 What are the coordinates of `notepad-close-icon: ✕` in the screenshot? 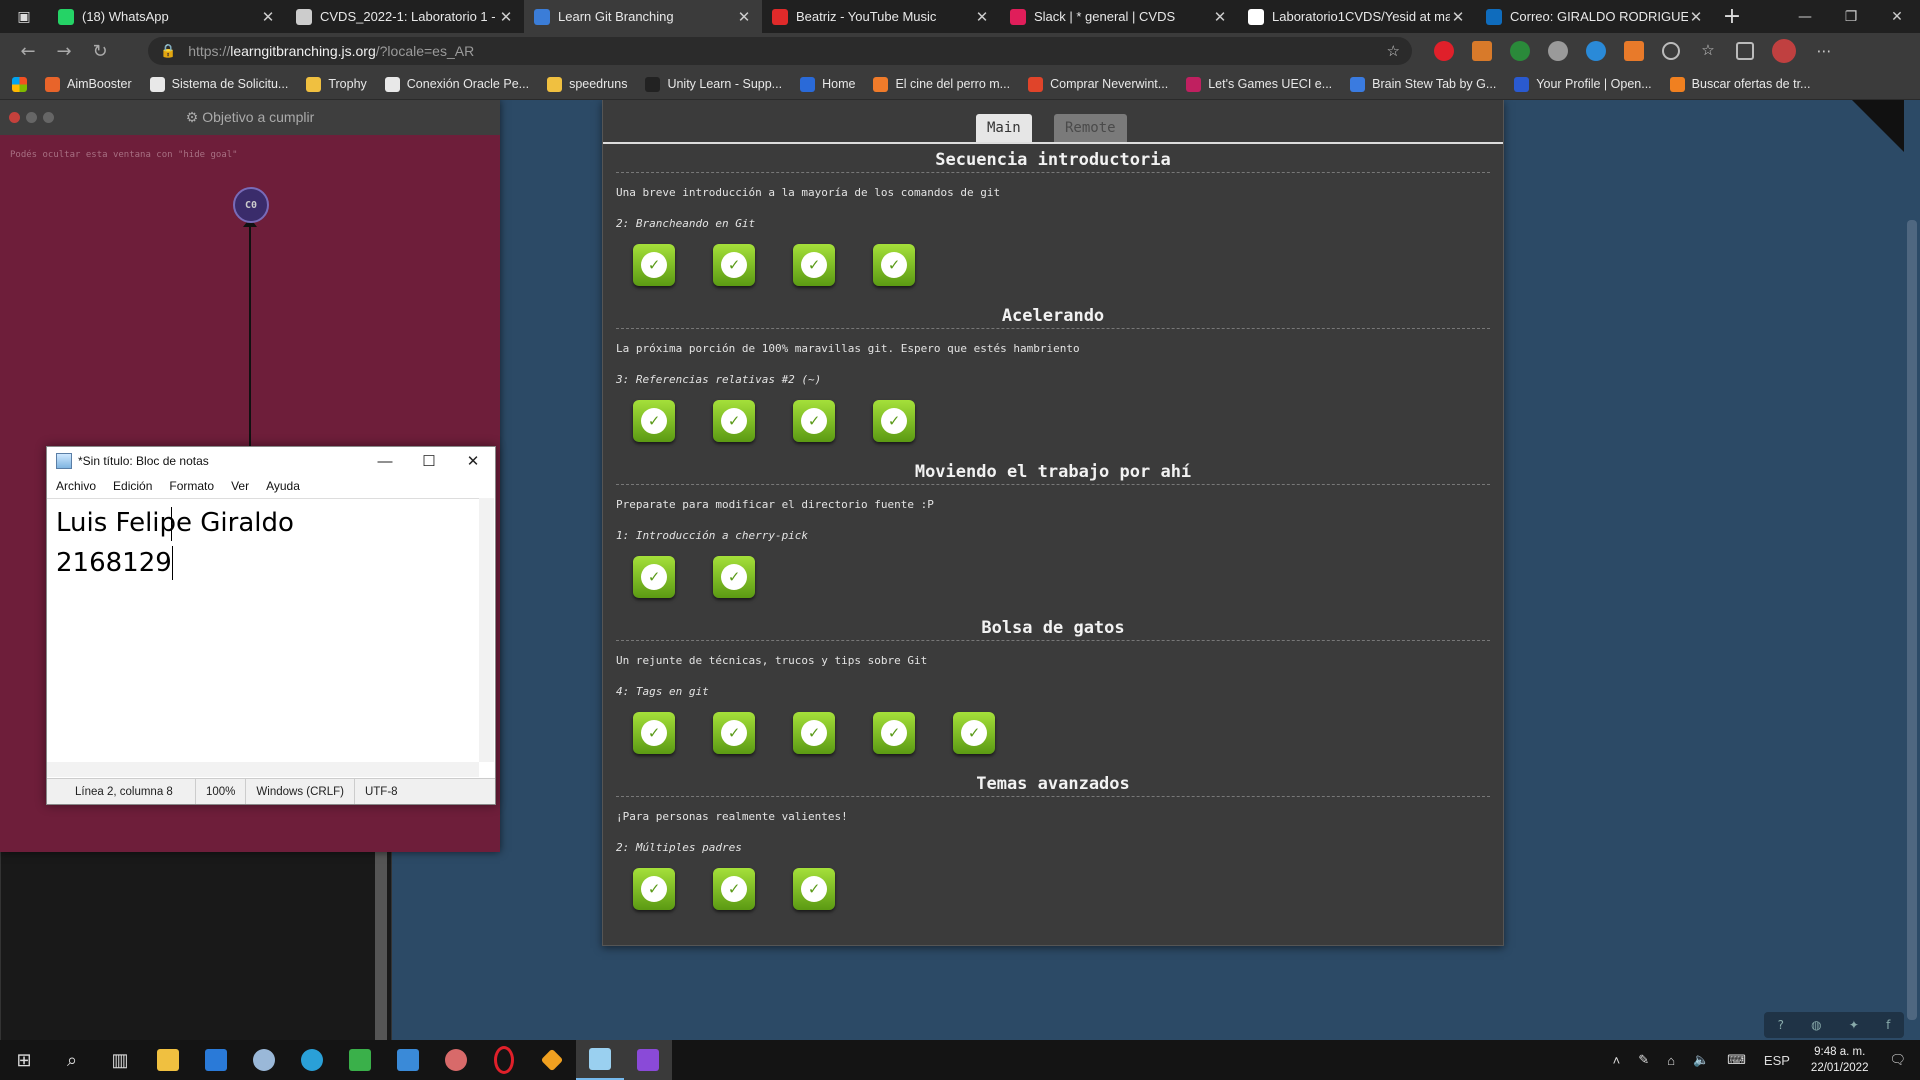 It's located at (473, 461).